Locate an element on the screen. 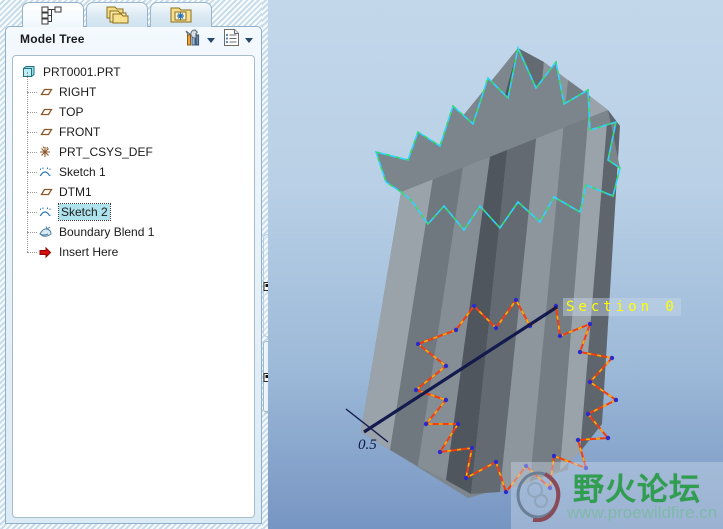  model-tree-tab is located at coordinates (53, 14).